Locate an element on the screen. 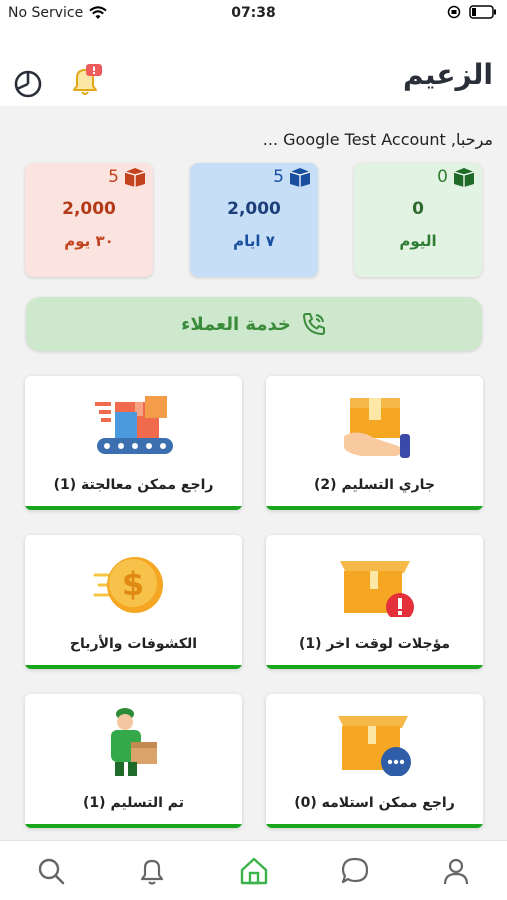 This screenshot has width=507, height=900. notification-bell-icon is located at coordinates (85, 81).